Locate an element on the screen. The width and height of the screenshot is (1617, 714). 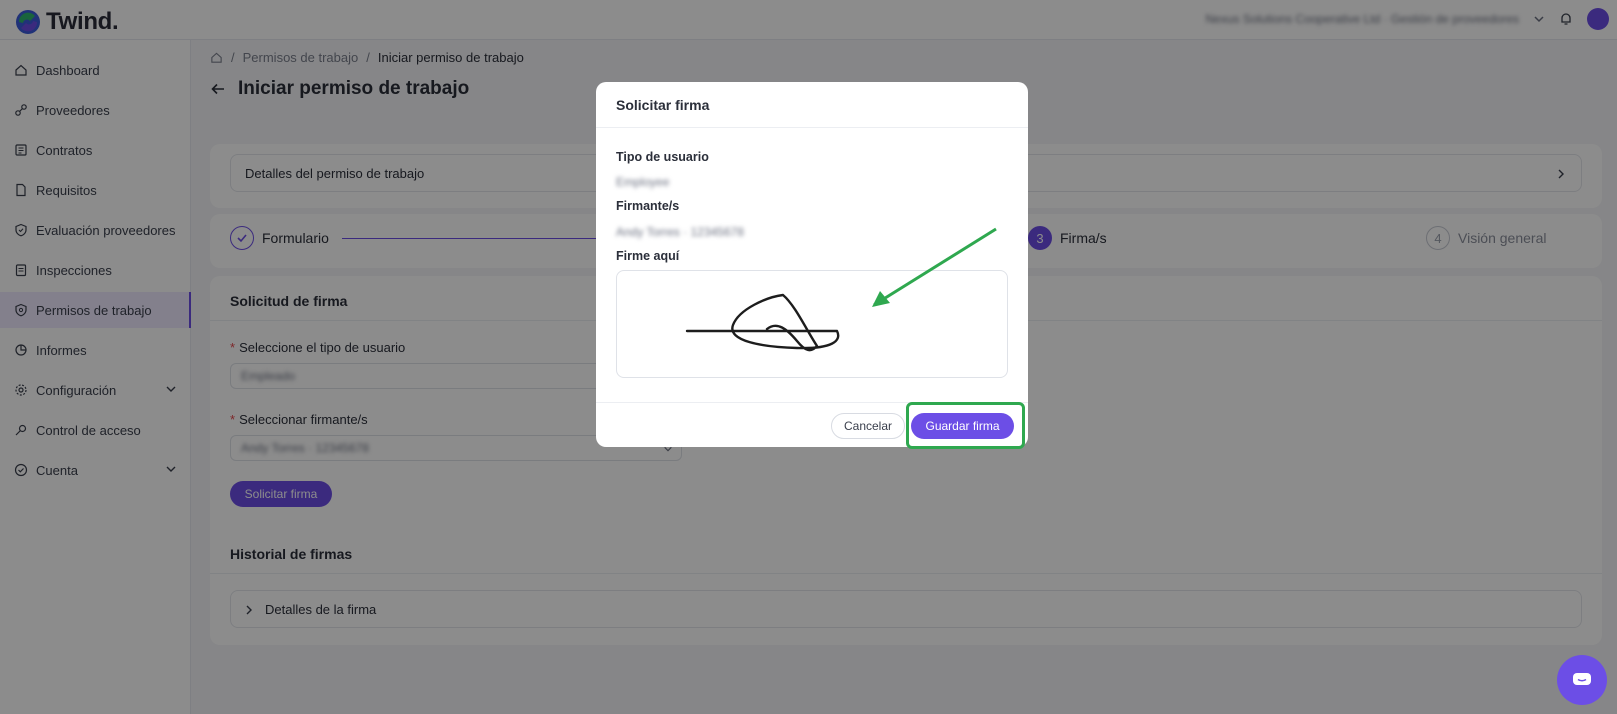
chat-icon is located at coordinates (1582, 679).